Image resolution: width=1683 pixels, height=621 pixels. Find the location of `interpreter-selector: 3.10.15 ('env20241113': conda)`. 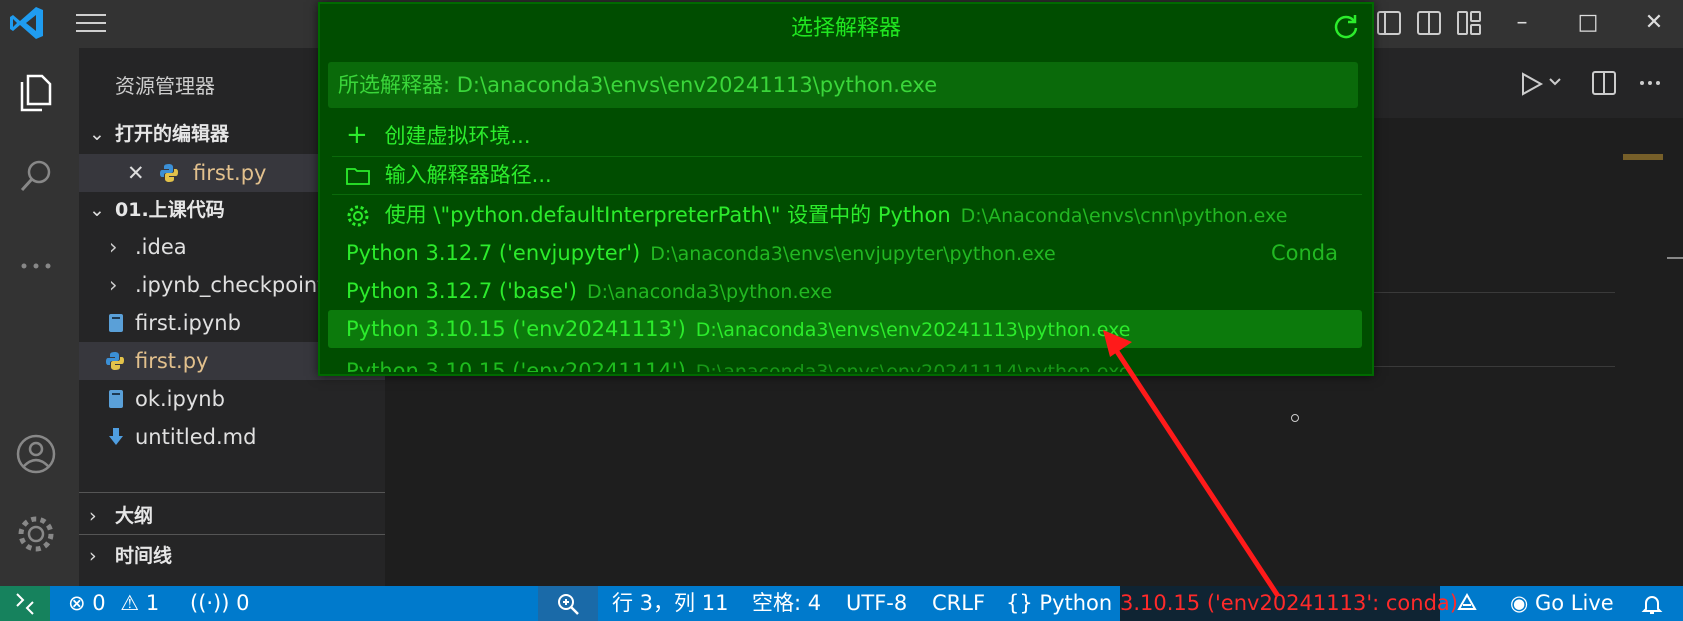

interpreter-selector: 3.10.15 ('env20241113': conda) is located at coordinates (1289, 603).